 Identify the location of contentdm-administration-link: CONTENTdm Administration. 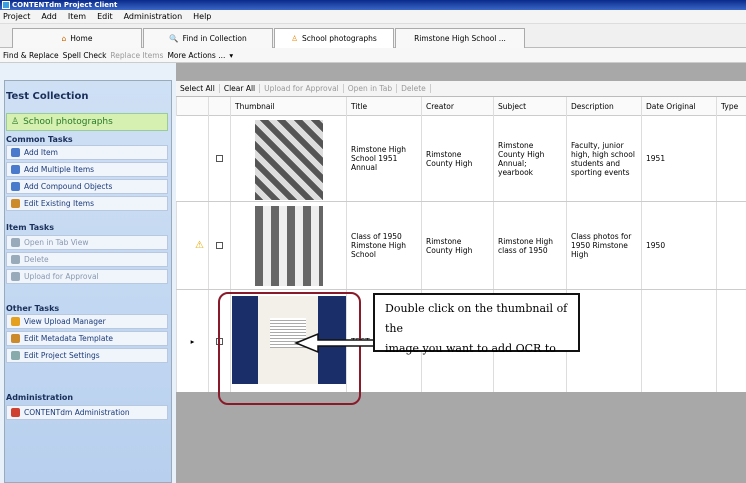
(87, 412).